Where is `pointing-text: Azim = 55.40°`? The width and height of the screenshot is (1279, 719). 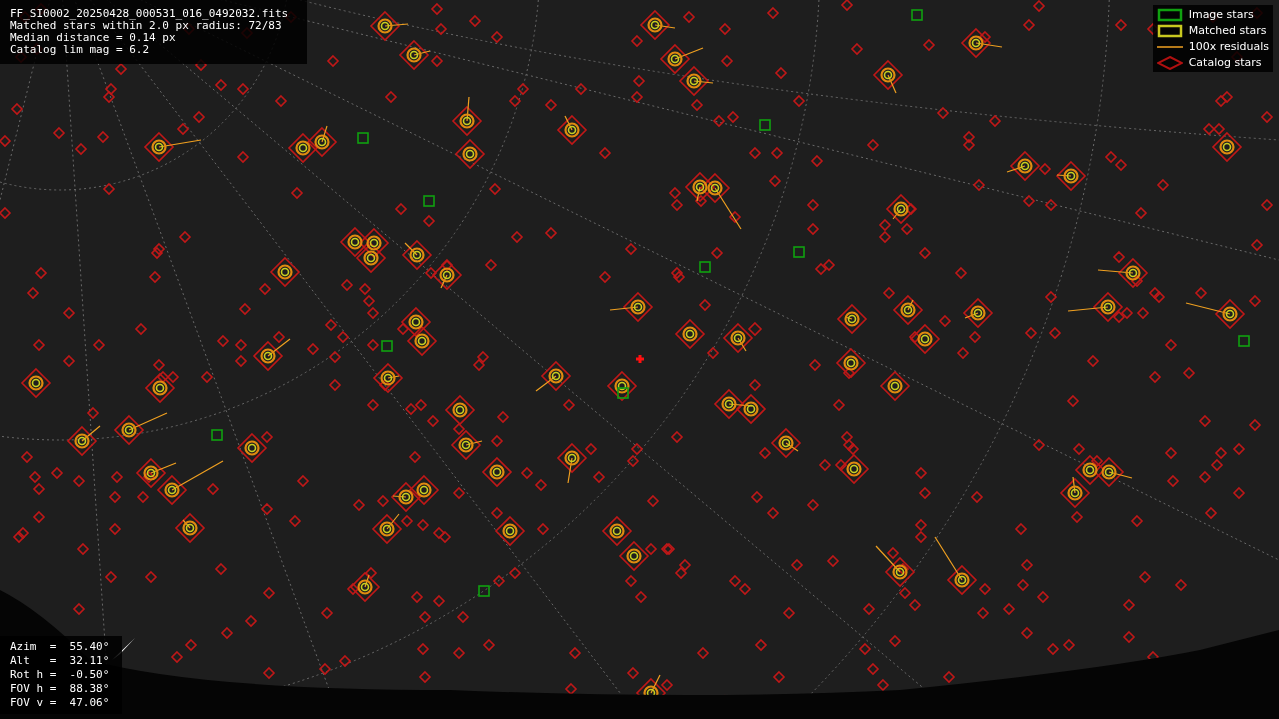
pointing-text: Azim = 55.40° is located at coordinates (60, 647).